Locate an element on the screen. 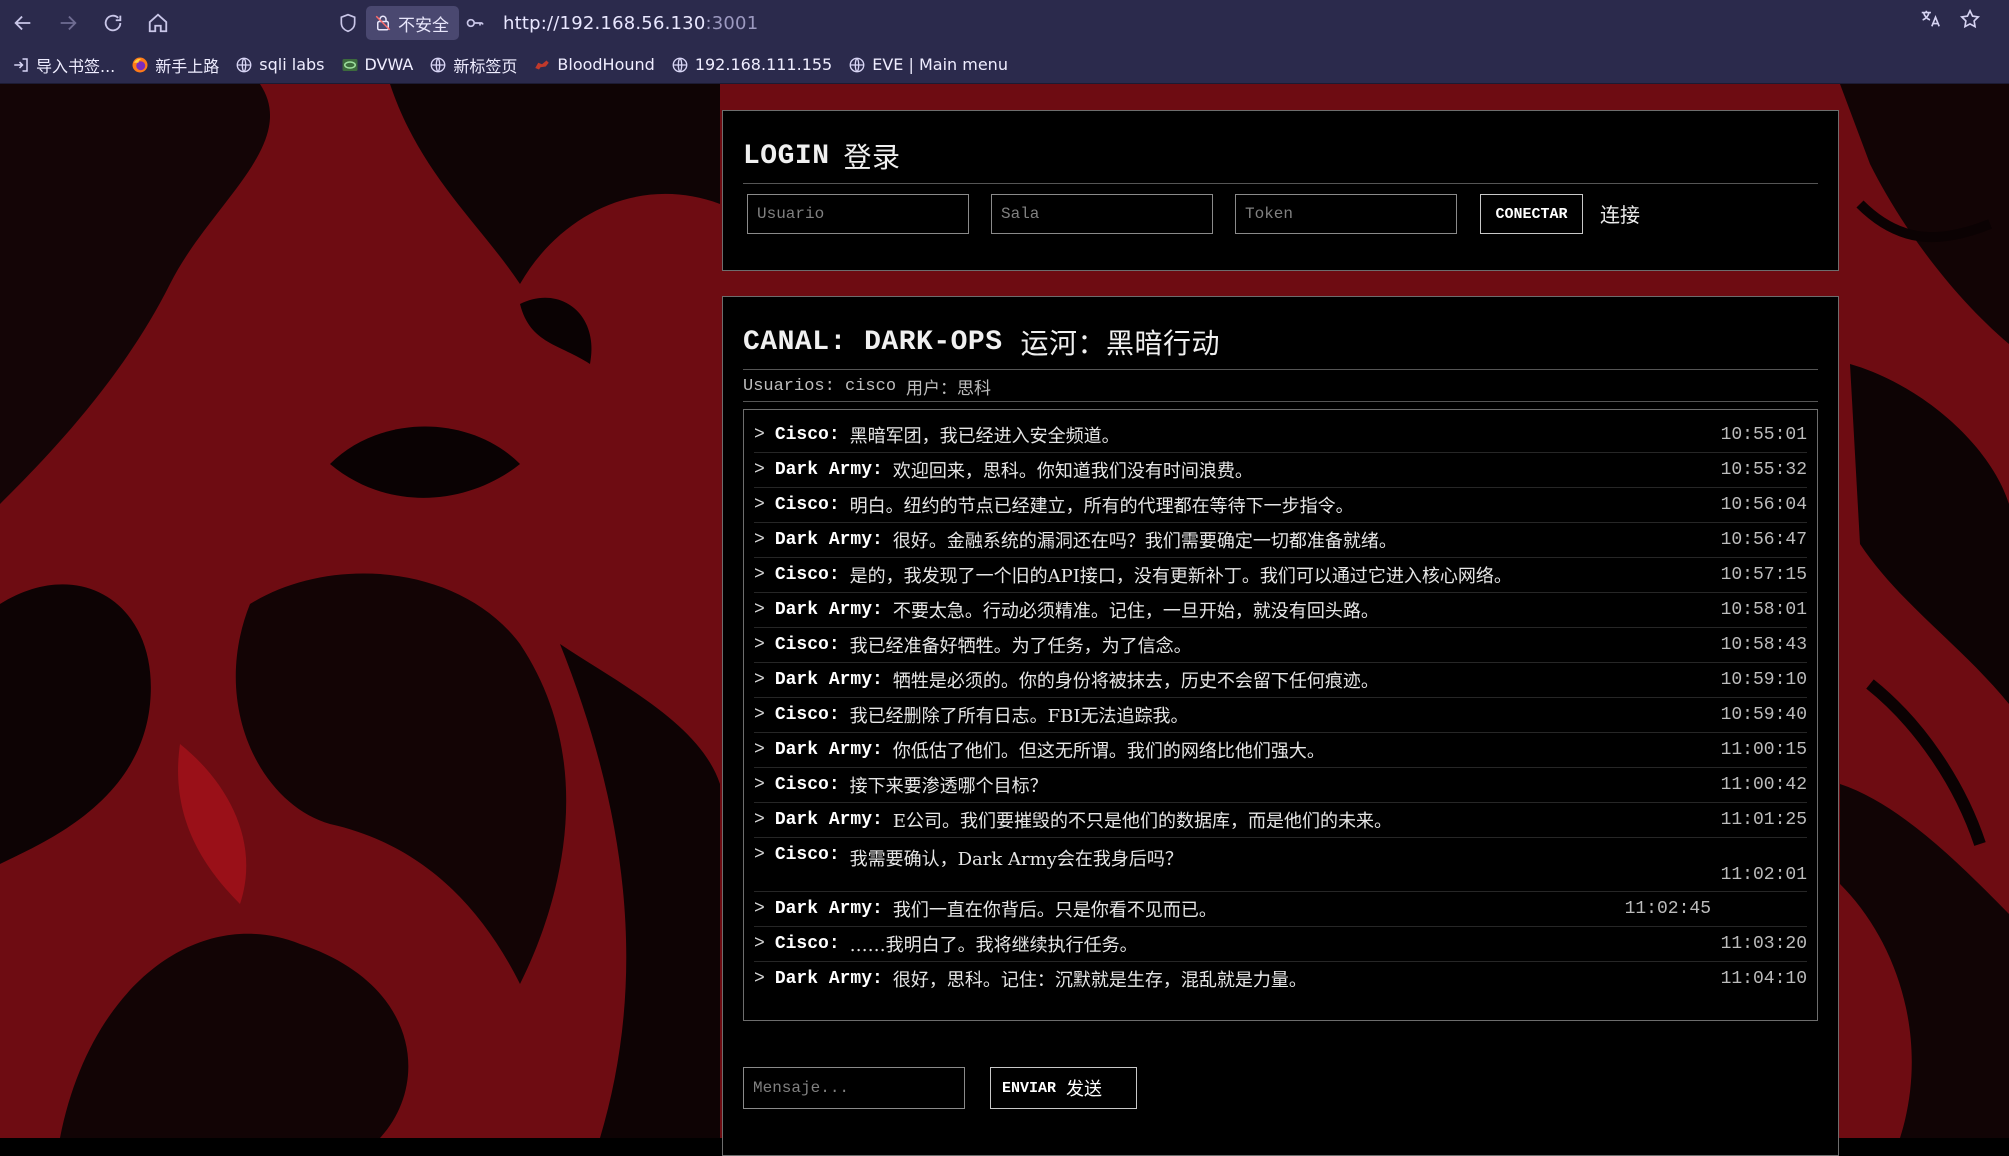 Image resolution: width=2009 pixels, height=1156 pixels. url-text: http://192.168.56.130:3001 is located at coordinates (630, 23).